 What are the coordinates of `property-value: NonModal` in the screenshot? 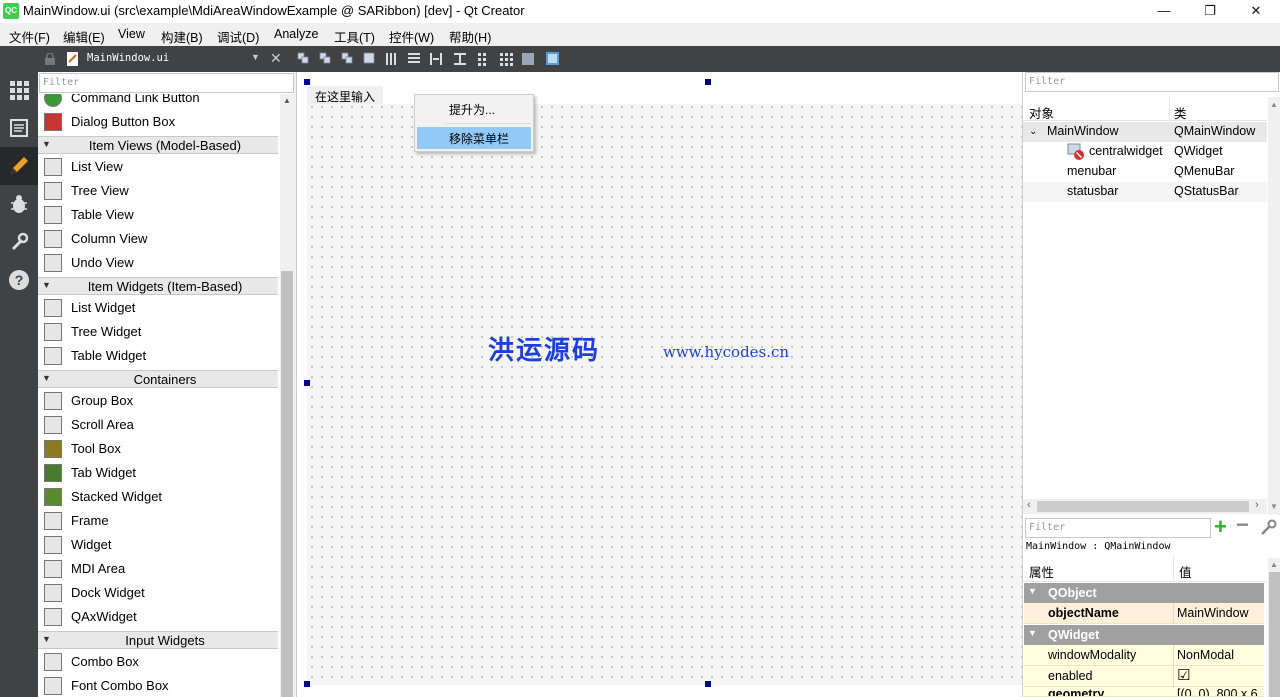 It's located at (1205, 655).